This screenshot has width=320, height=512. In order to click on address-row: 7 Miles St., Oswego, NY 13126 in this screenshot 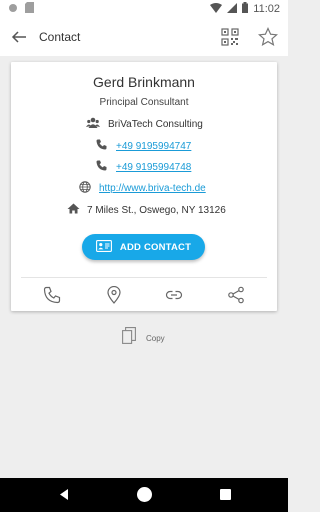, I will do `click(146, 210)`.